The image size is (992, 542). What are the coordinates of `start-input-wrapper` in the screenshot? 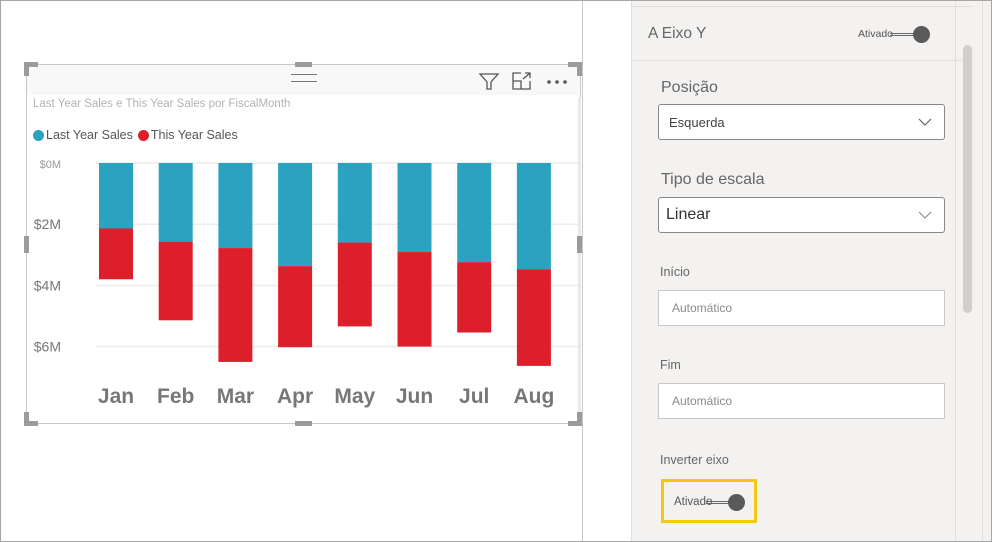 It's located at (801, 308).